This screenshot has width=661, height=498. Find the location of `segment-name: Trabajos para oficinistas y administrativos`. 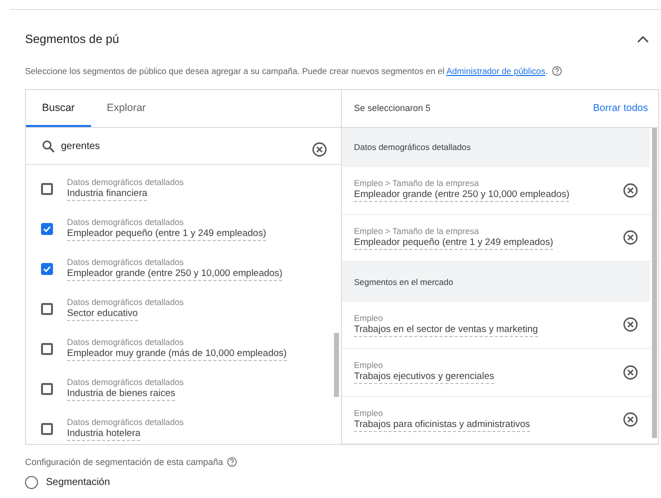

segment-name: Trabajos para oficinistas y administrativos is located at coordinates (442, 425).